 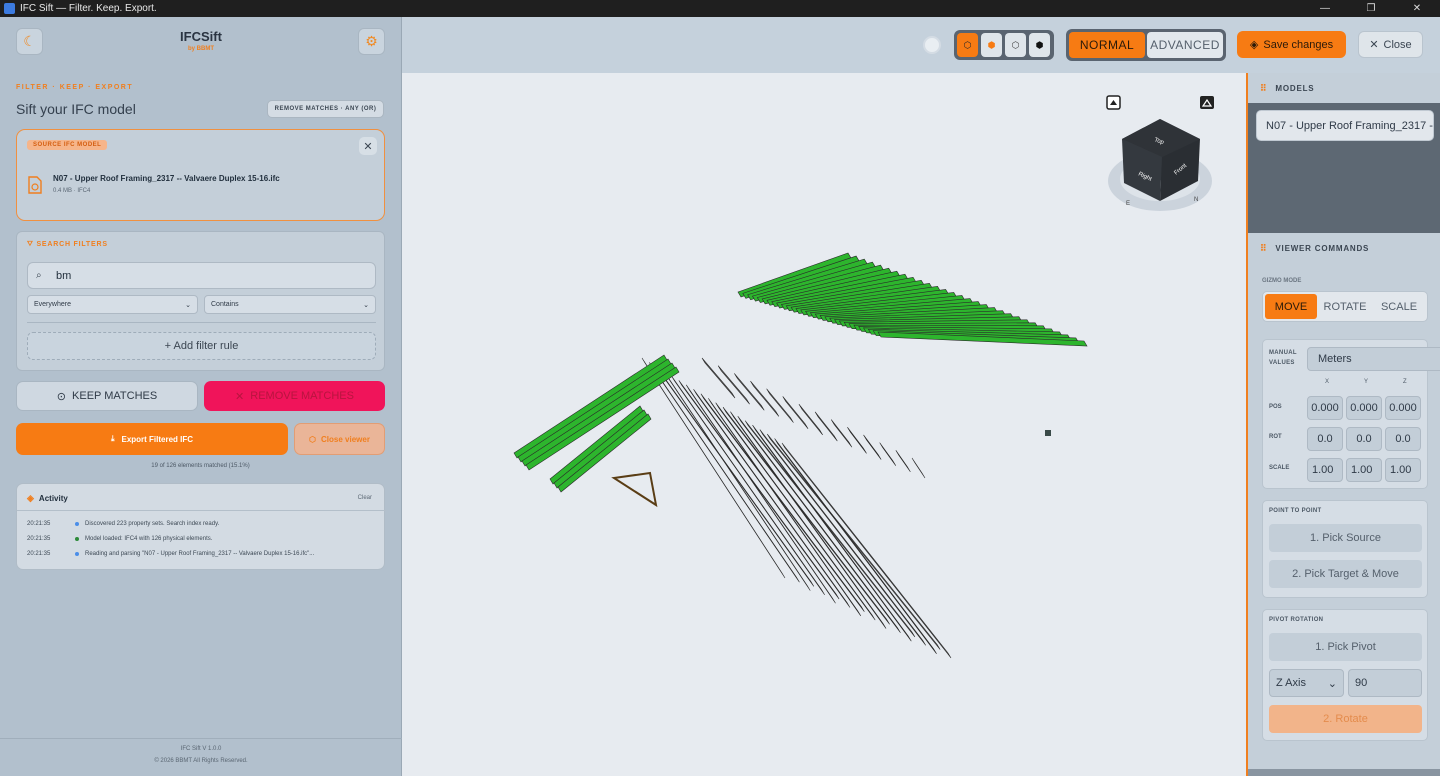 What do you see at coordinates (1373, 359) in the screenshot?
I see `units-select: Meters` at bounding box center [1373, 359].